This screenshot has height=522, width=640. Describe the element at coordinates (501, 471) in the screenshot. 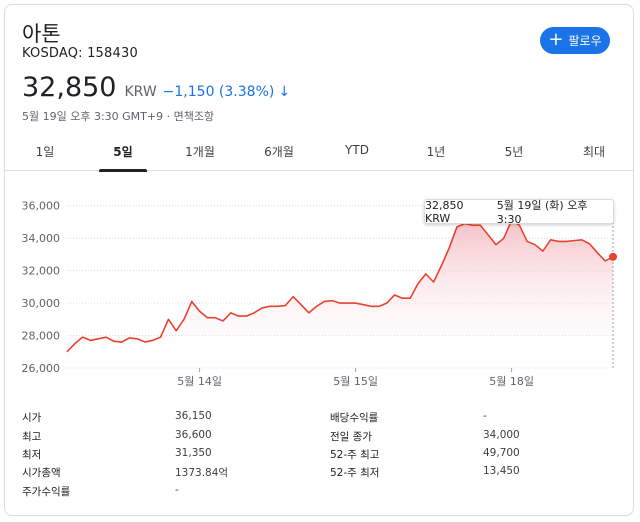

I see `stat-value: 13,450` at that location.